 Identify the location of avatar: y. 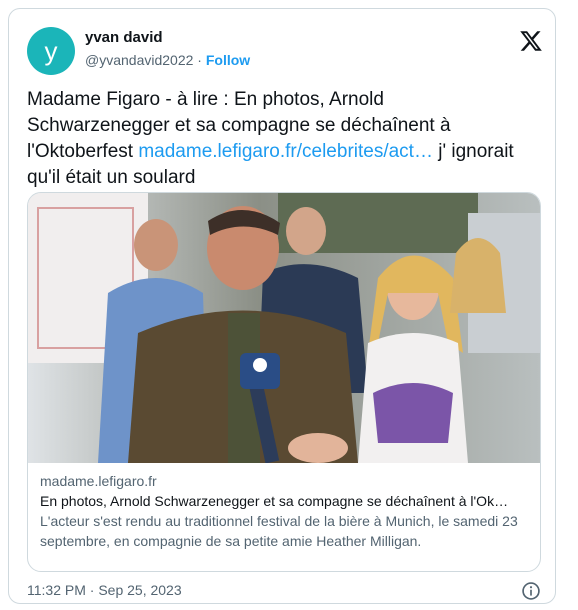
(51, 51).